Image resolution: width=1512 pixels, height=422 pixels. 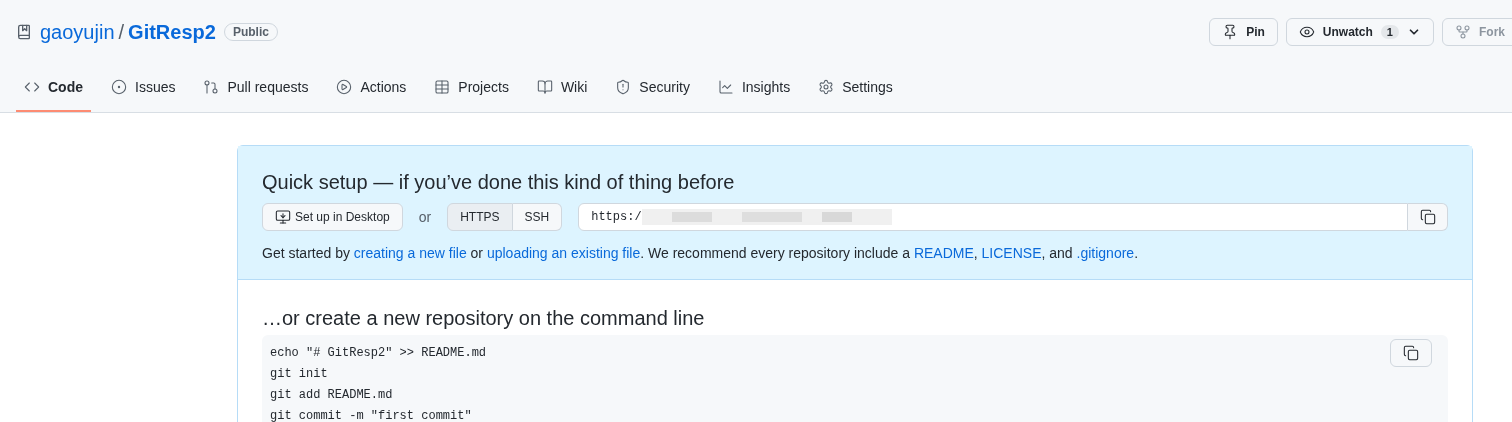 What do you see at coordinates (24, 32) in the screenshot?
I see `repo-icon` at bounding box center [24, 32].